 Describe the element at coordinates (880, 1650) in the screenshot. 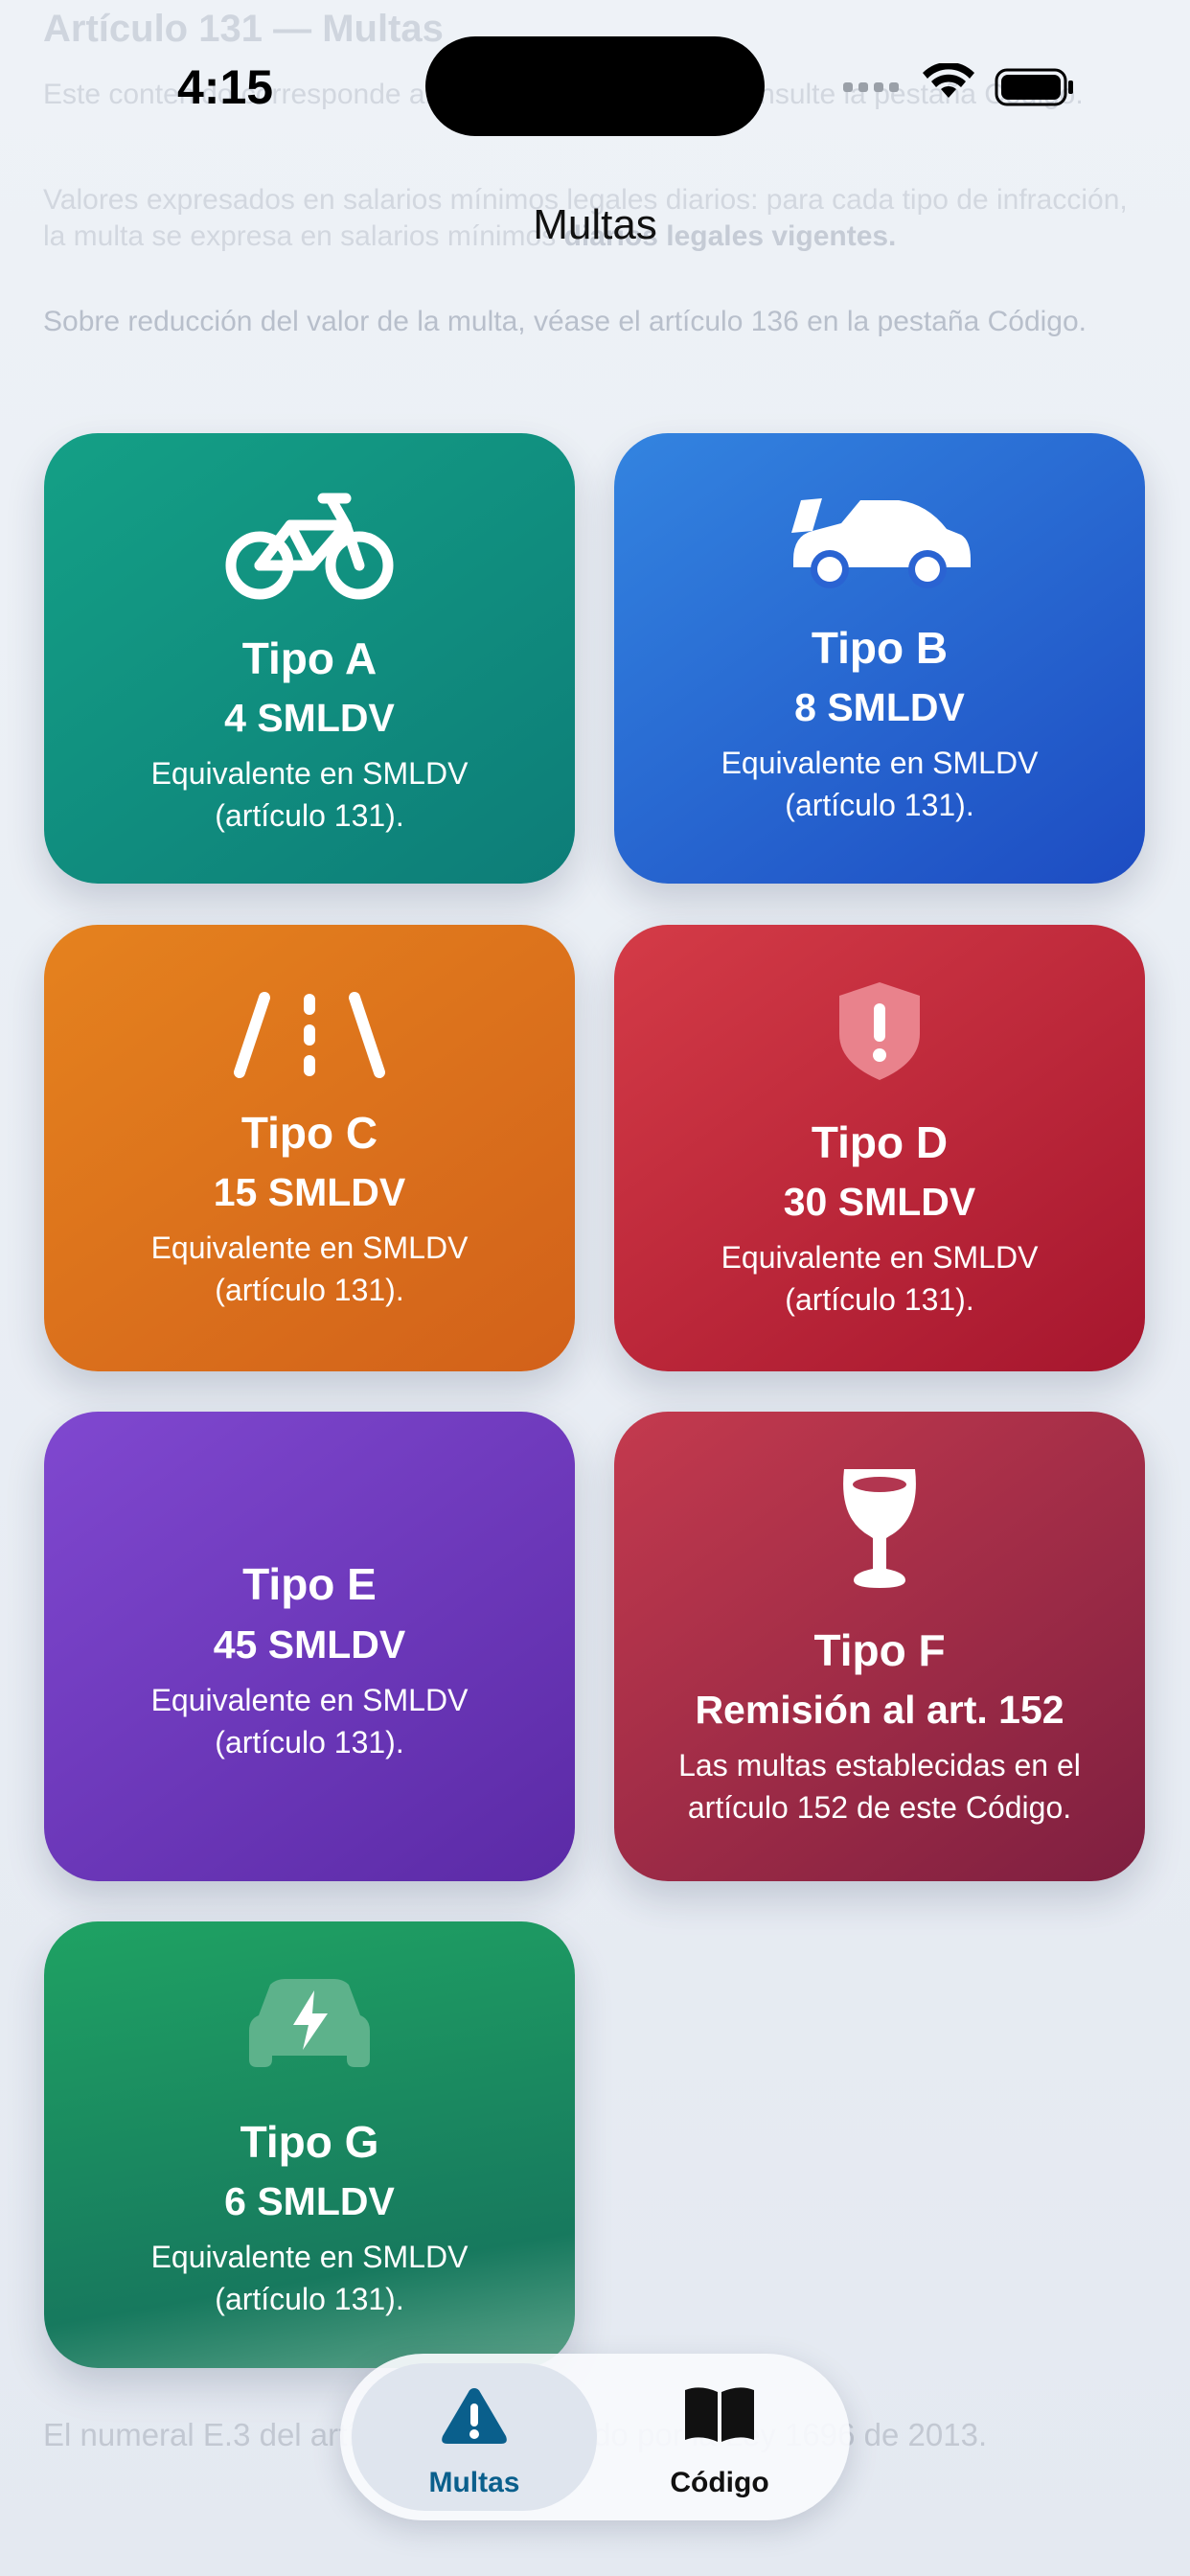

I see `card-title: Tipo F` at that location.